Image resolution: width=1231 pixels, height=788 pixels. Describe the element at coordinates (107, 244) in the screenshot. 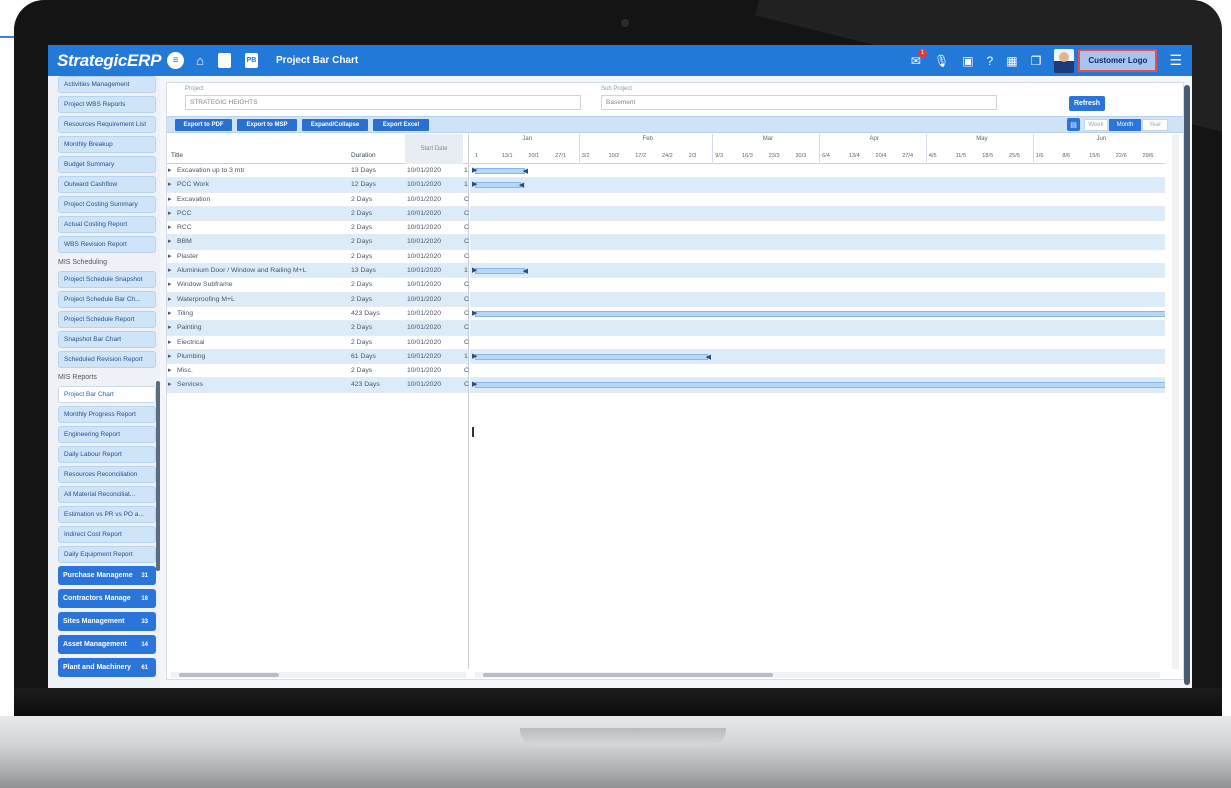

I see `sidebar-item-wbs-revision-report: WBS Revision Report` at that location.